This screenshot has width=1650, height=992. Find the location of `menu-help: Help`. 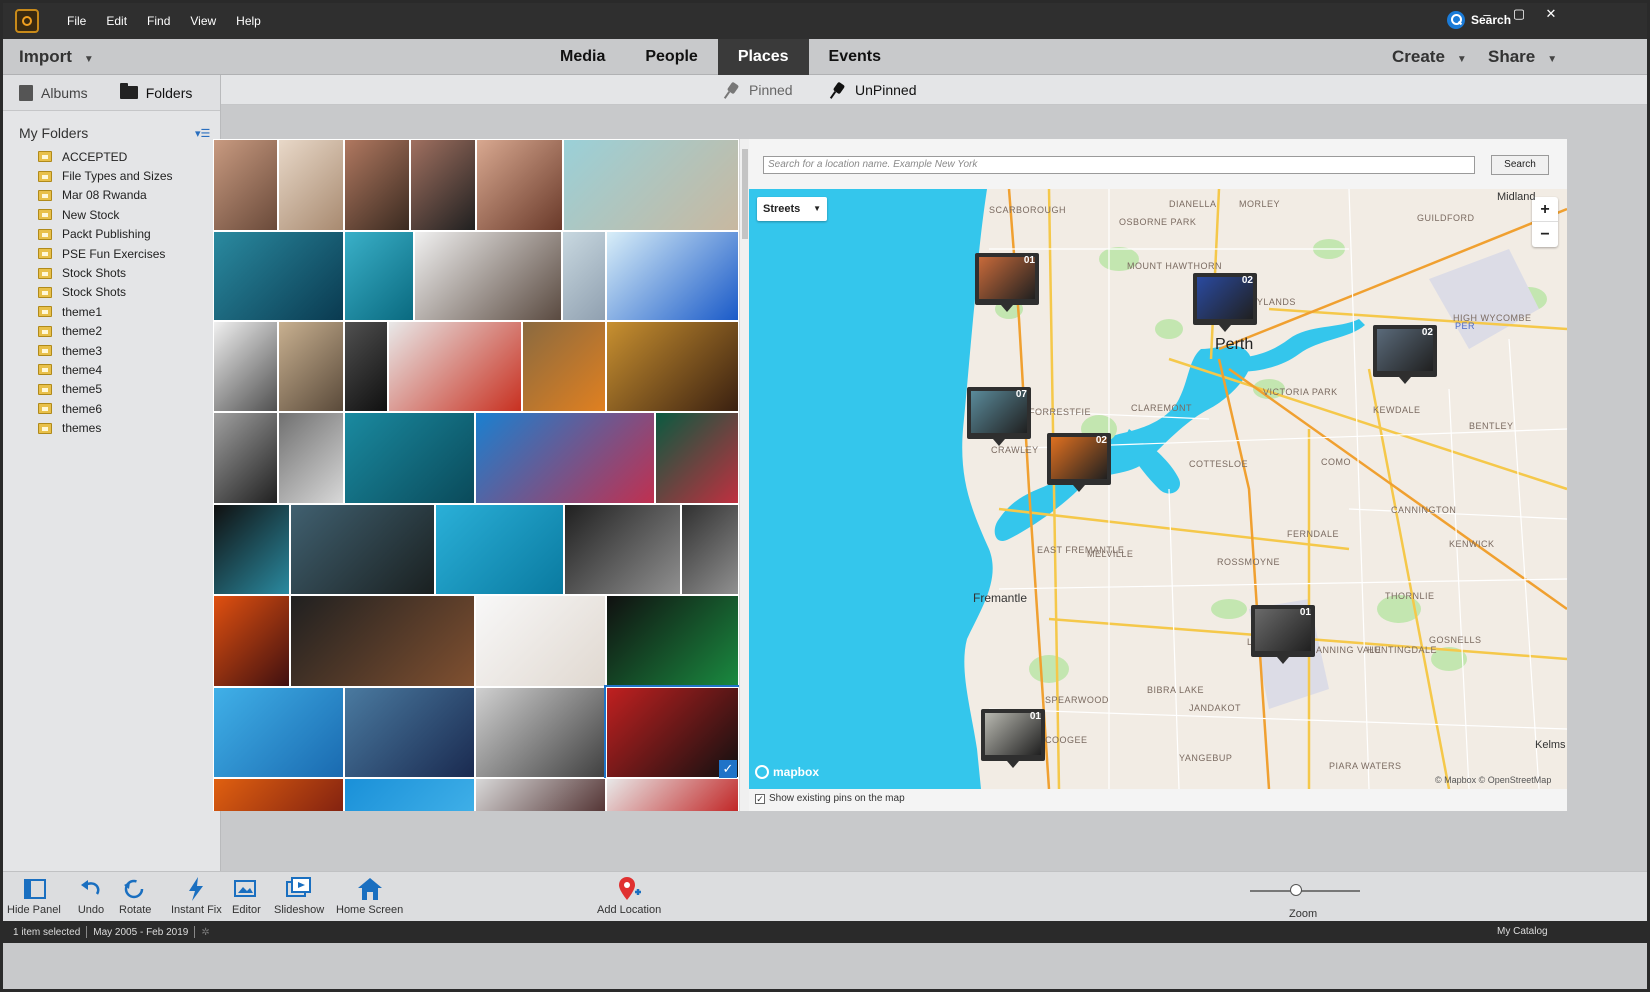

menu-help: Help is located at coordinates (248, 21).